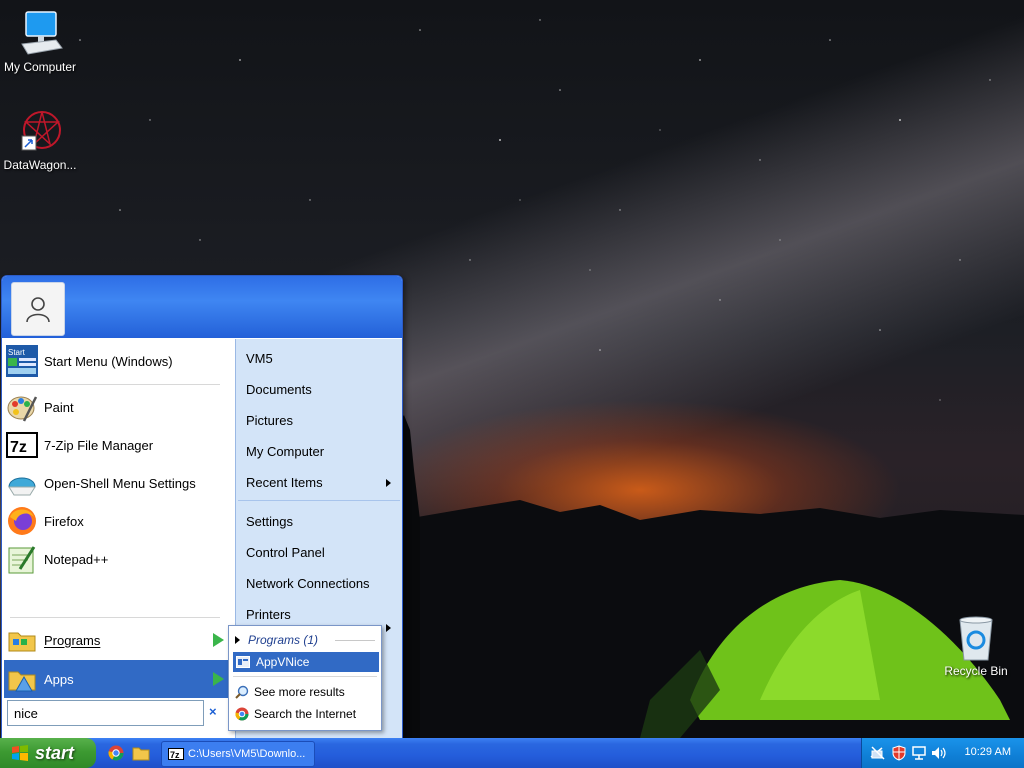 This screenshot has width=1024, height=768. I want to click on search-the-internet: Search the Internet, so click(295, 714).